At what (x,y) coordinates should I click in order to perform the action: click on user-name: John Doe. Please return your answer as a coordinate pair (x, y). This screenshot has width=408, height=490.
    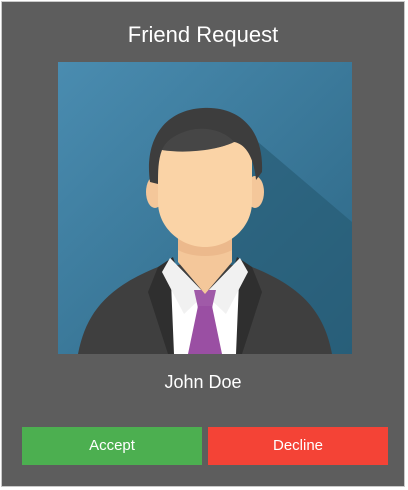
    Looking at the image, I should click on (203, 382).